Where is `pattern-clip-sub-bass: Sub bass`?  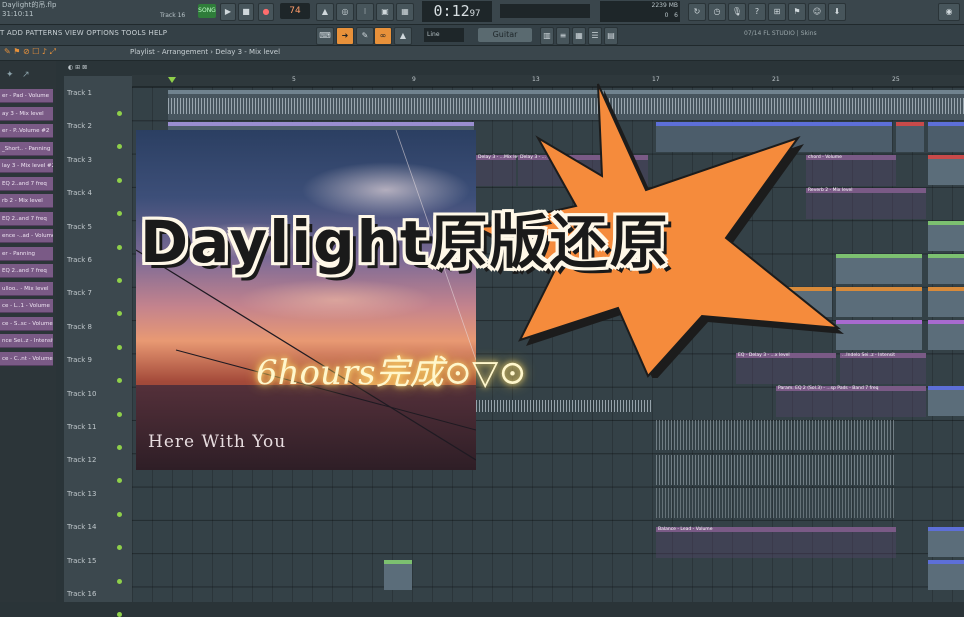 pattern-clip-sub-bass: Sub bass is located at coordinates (879, 335).